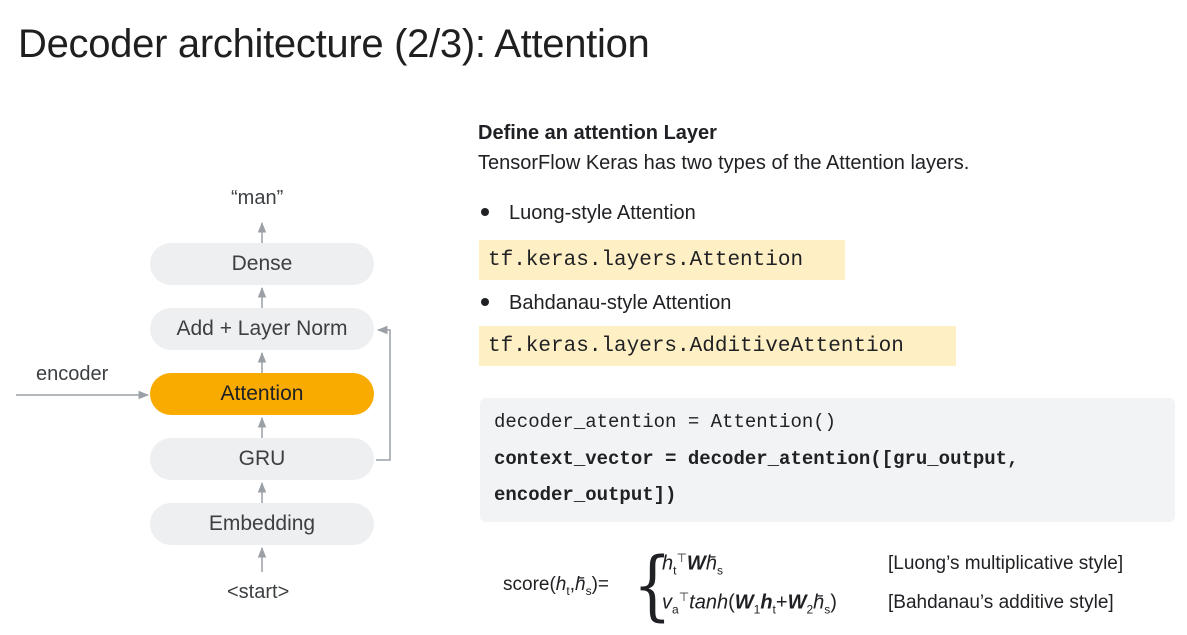  Describe the element at coordinates (262, 459) in the screenshot. I see `gru-block: GRU` at that location.